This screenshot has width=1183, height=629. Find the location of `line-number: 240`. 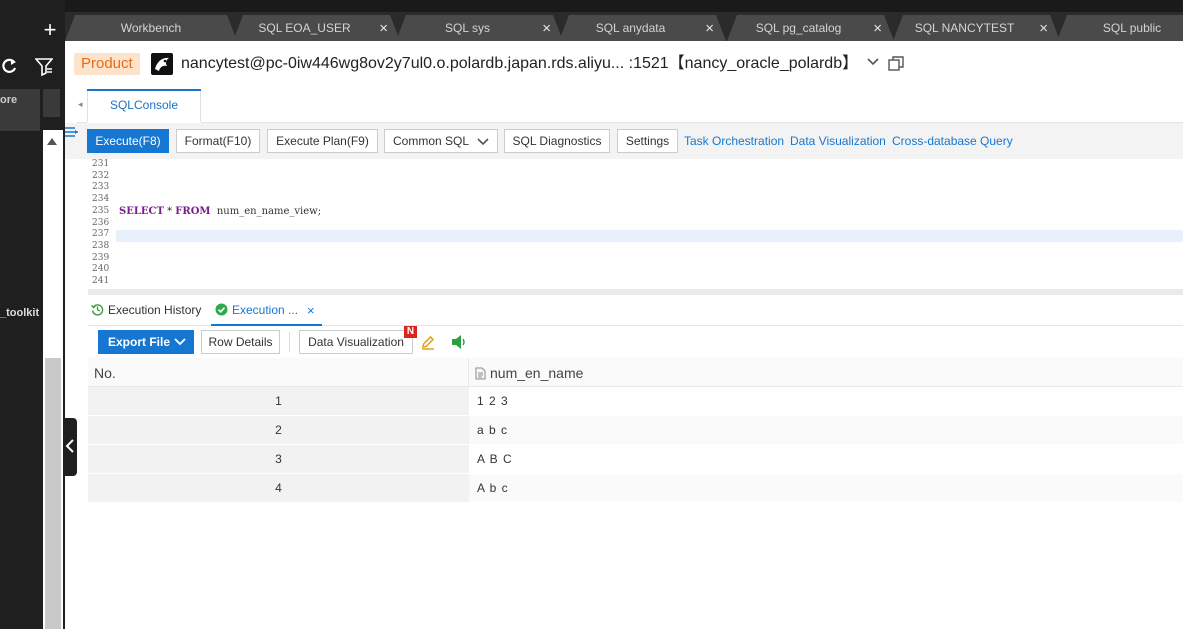

line-number: 240 is located at coordinates (101, 269).